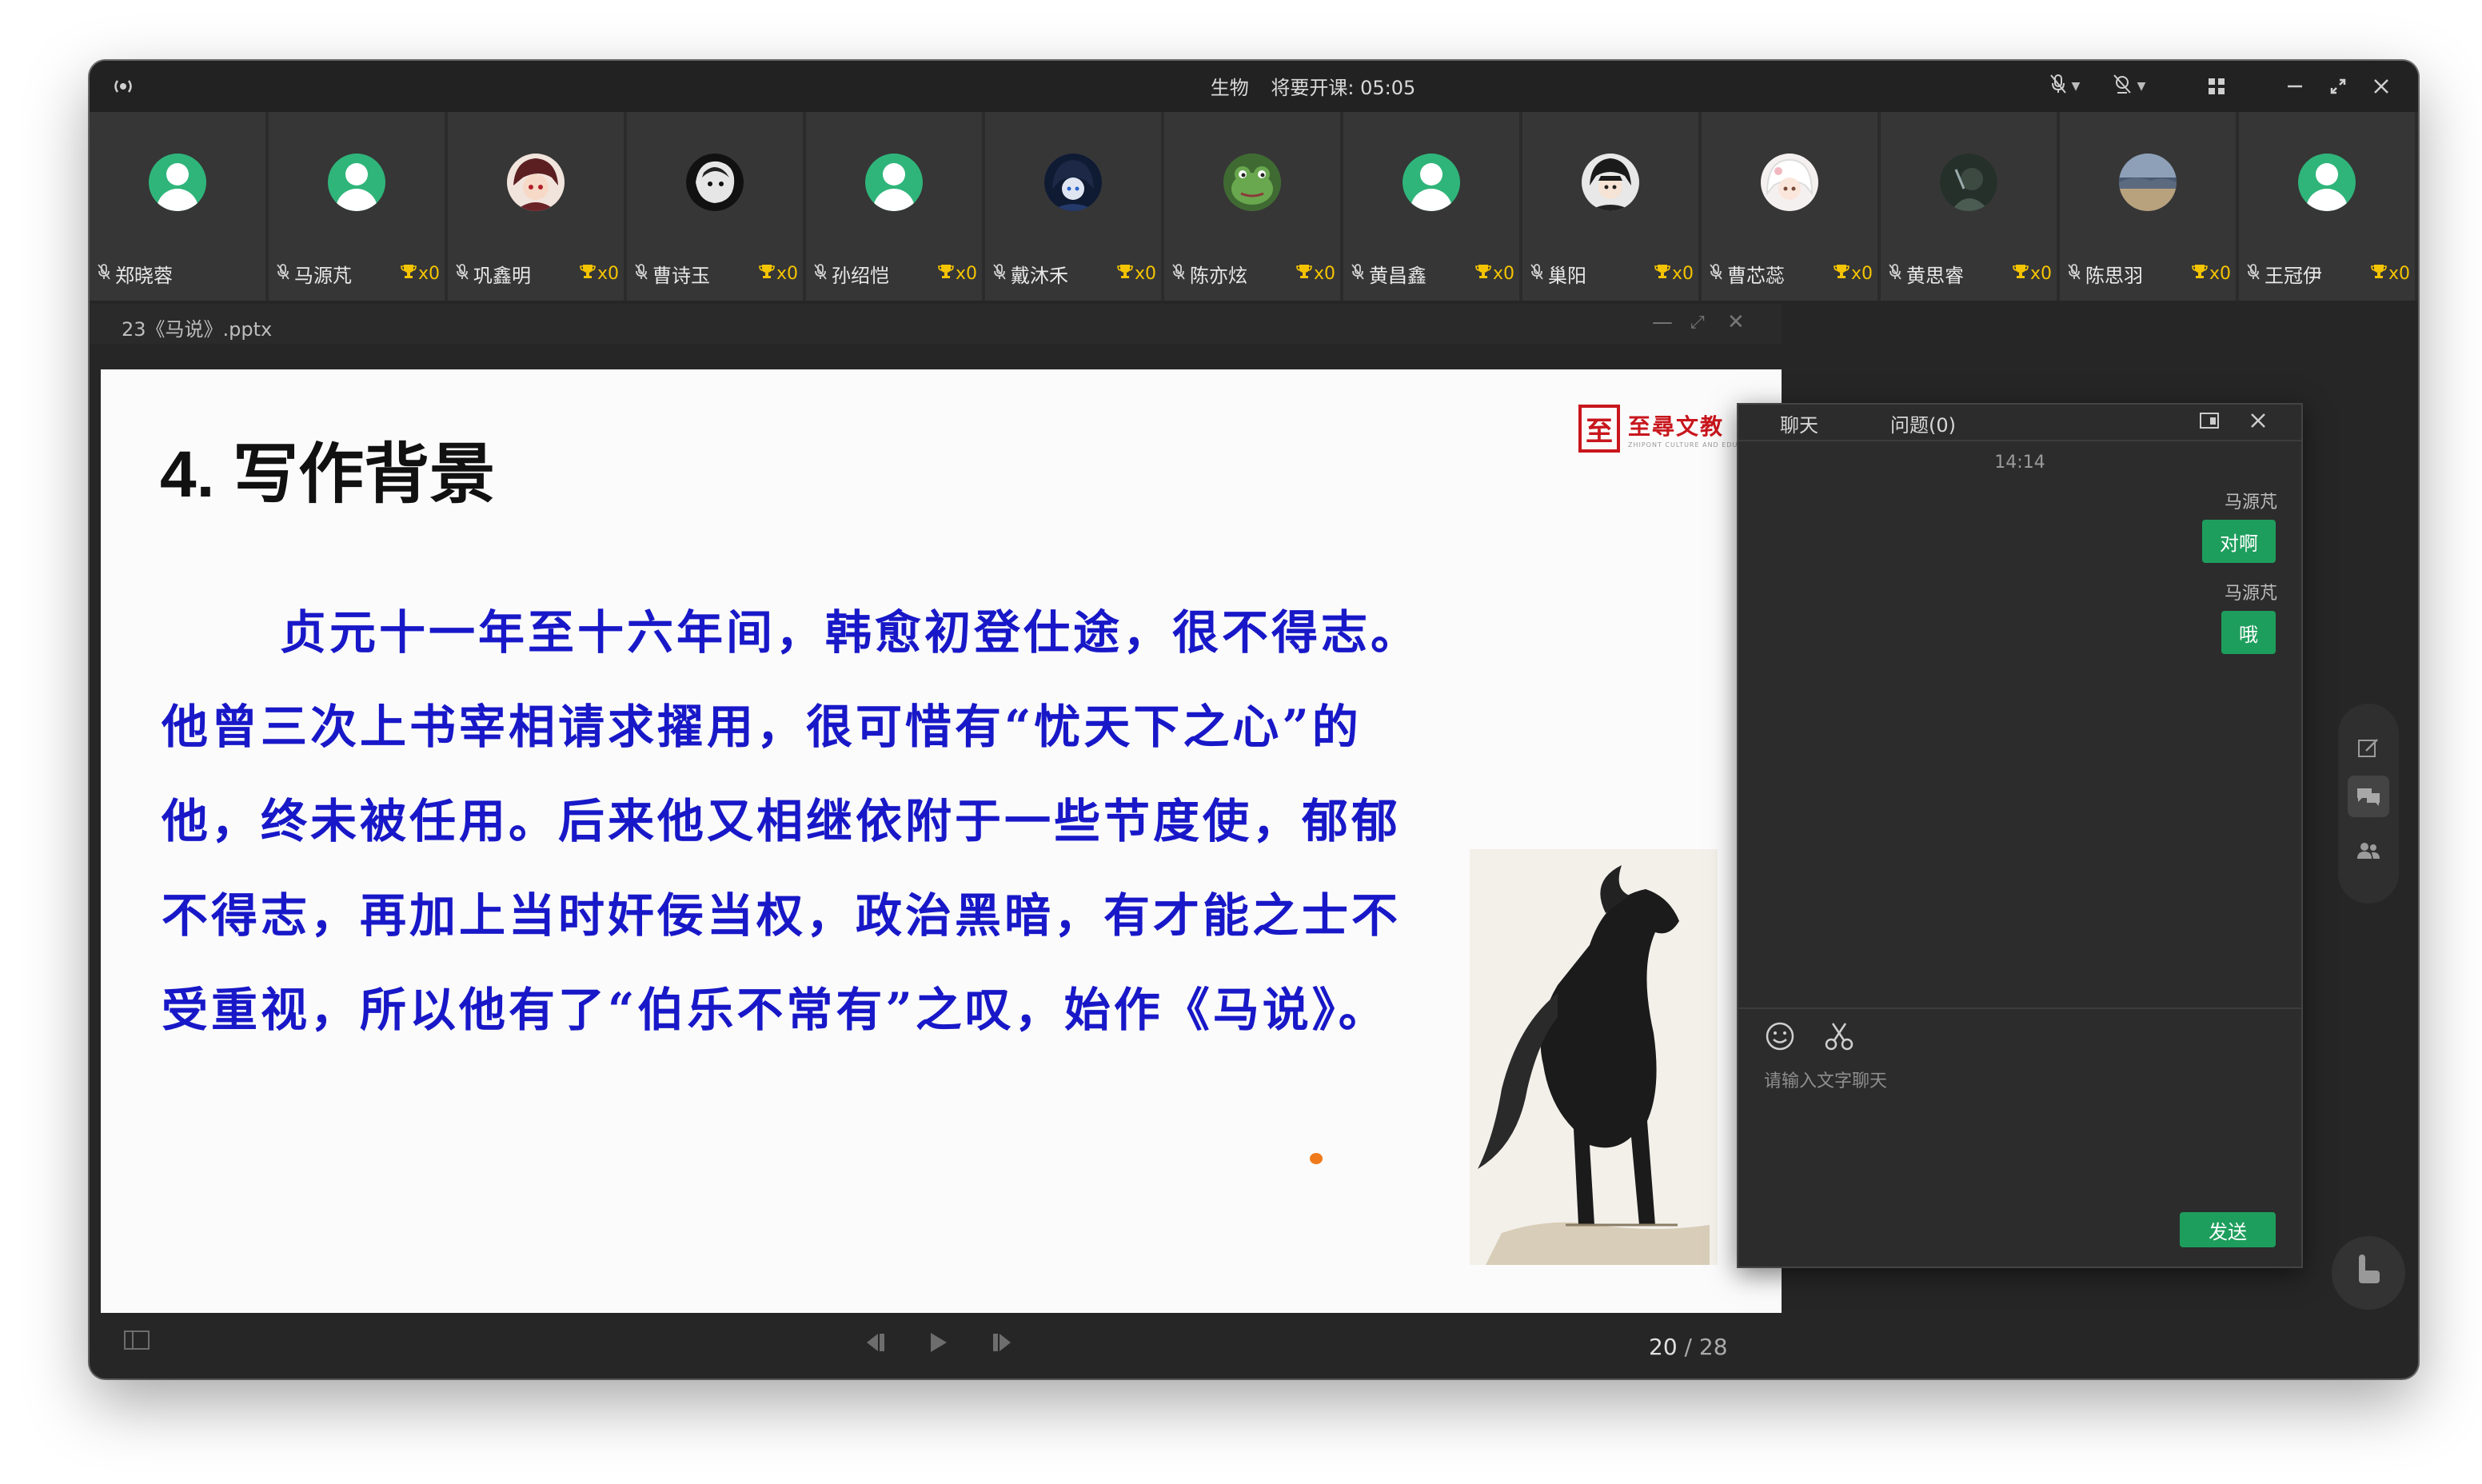 The width and height of the screenshot is (2482, 1484). I want to click on mic-muted-dropdown: ▼, so click(2065, 86).